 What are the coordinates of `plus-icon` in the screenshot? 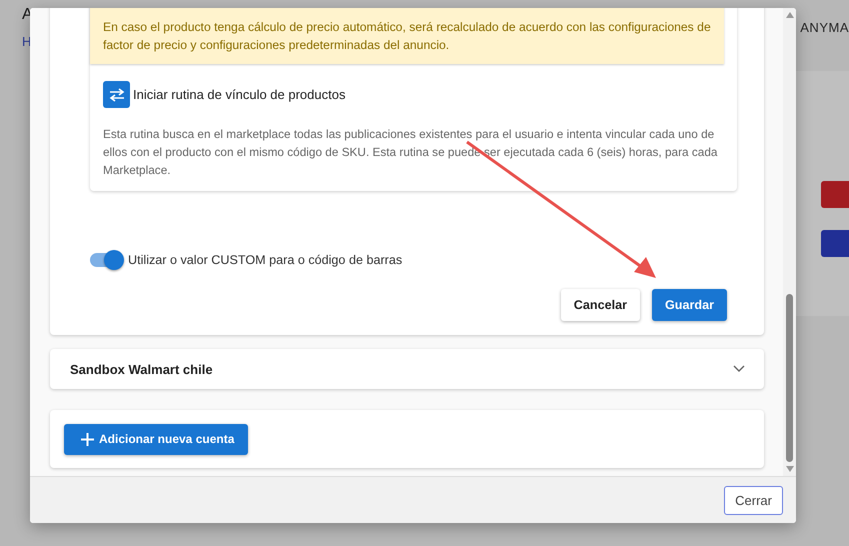 It's located at (87, 439).